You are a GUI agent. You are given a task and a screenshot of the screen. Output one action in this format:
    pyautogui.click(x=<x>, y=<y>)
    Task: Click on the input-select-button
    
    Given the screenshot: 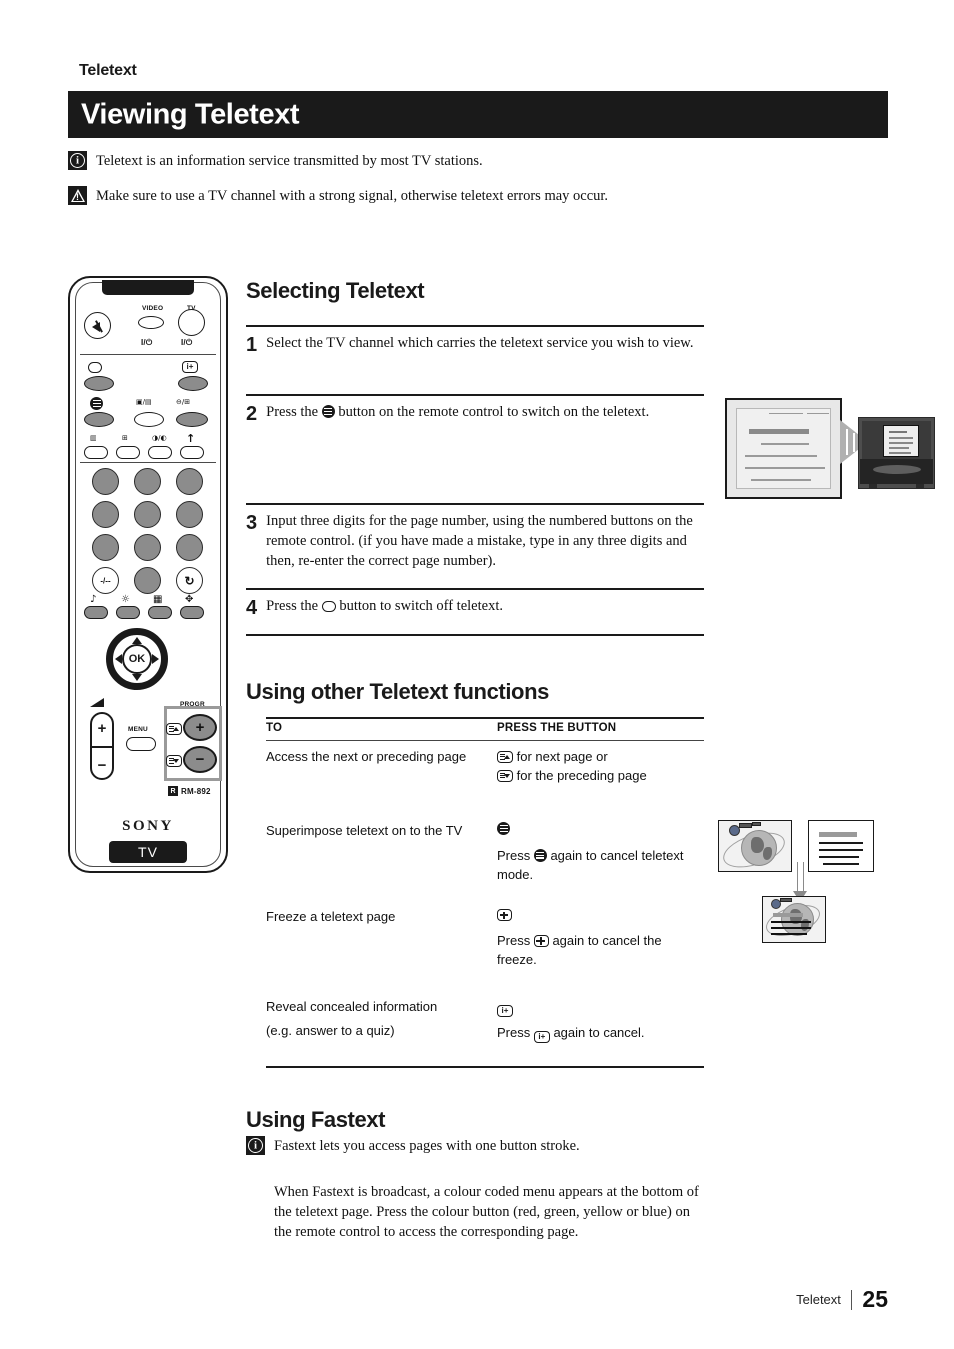 What is the action you would take?
    pyautogui.click(x=192, y=419)
    